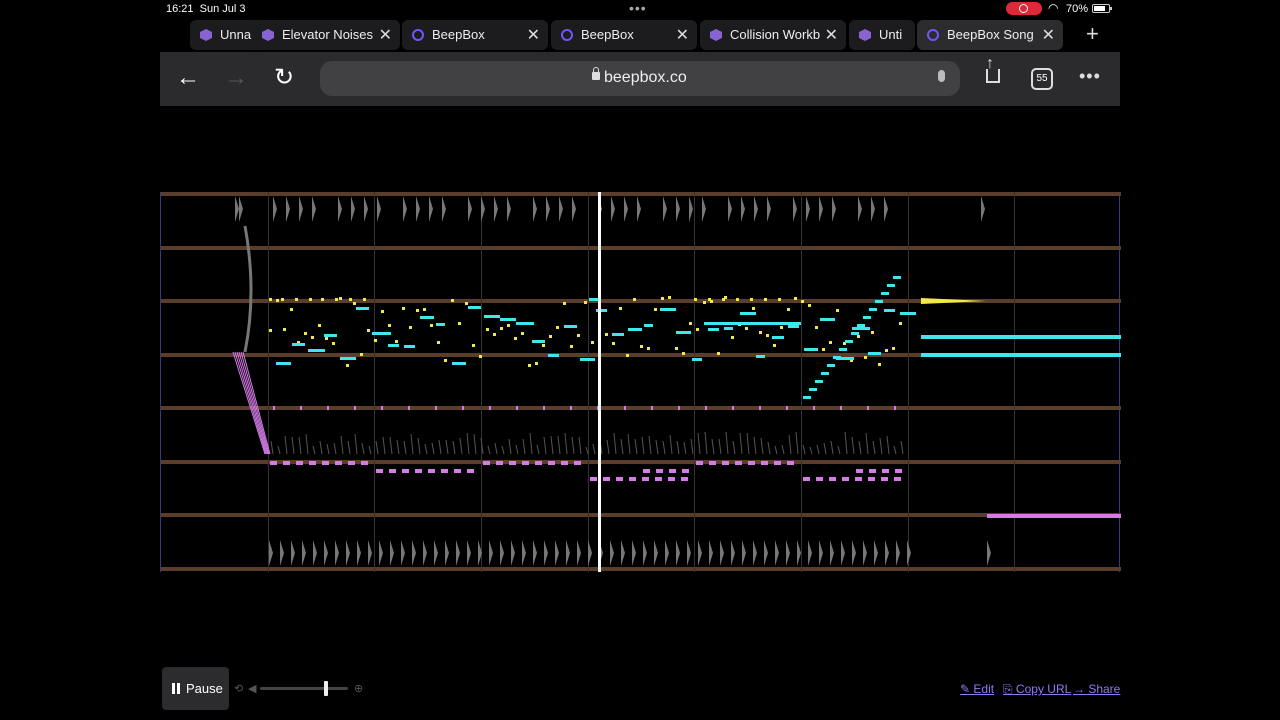 The width and height of the screenshot is (1280, 720). I want to click on tab-count-button: 55, so click(1042, 79).